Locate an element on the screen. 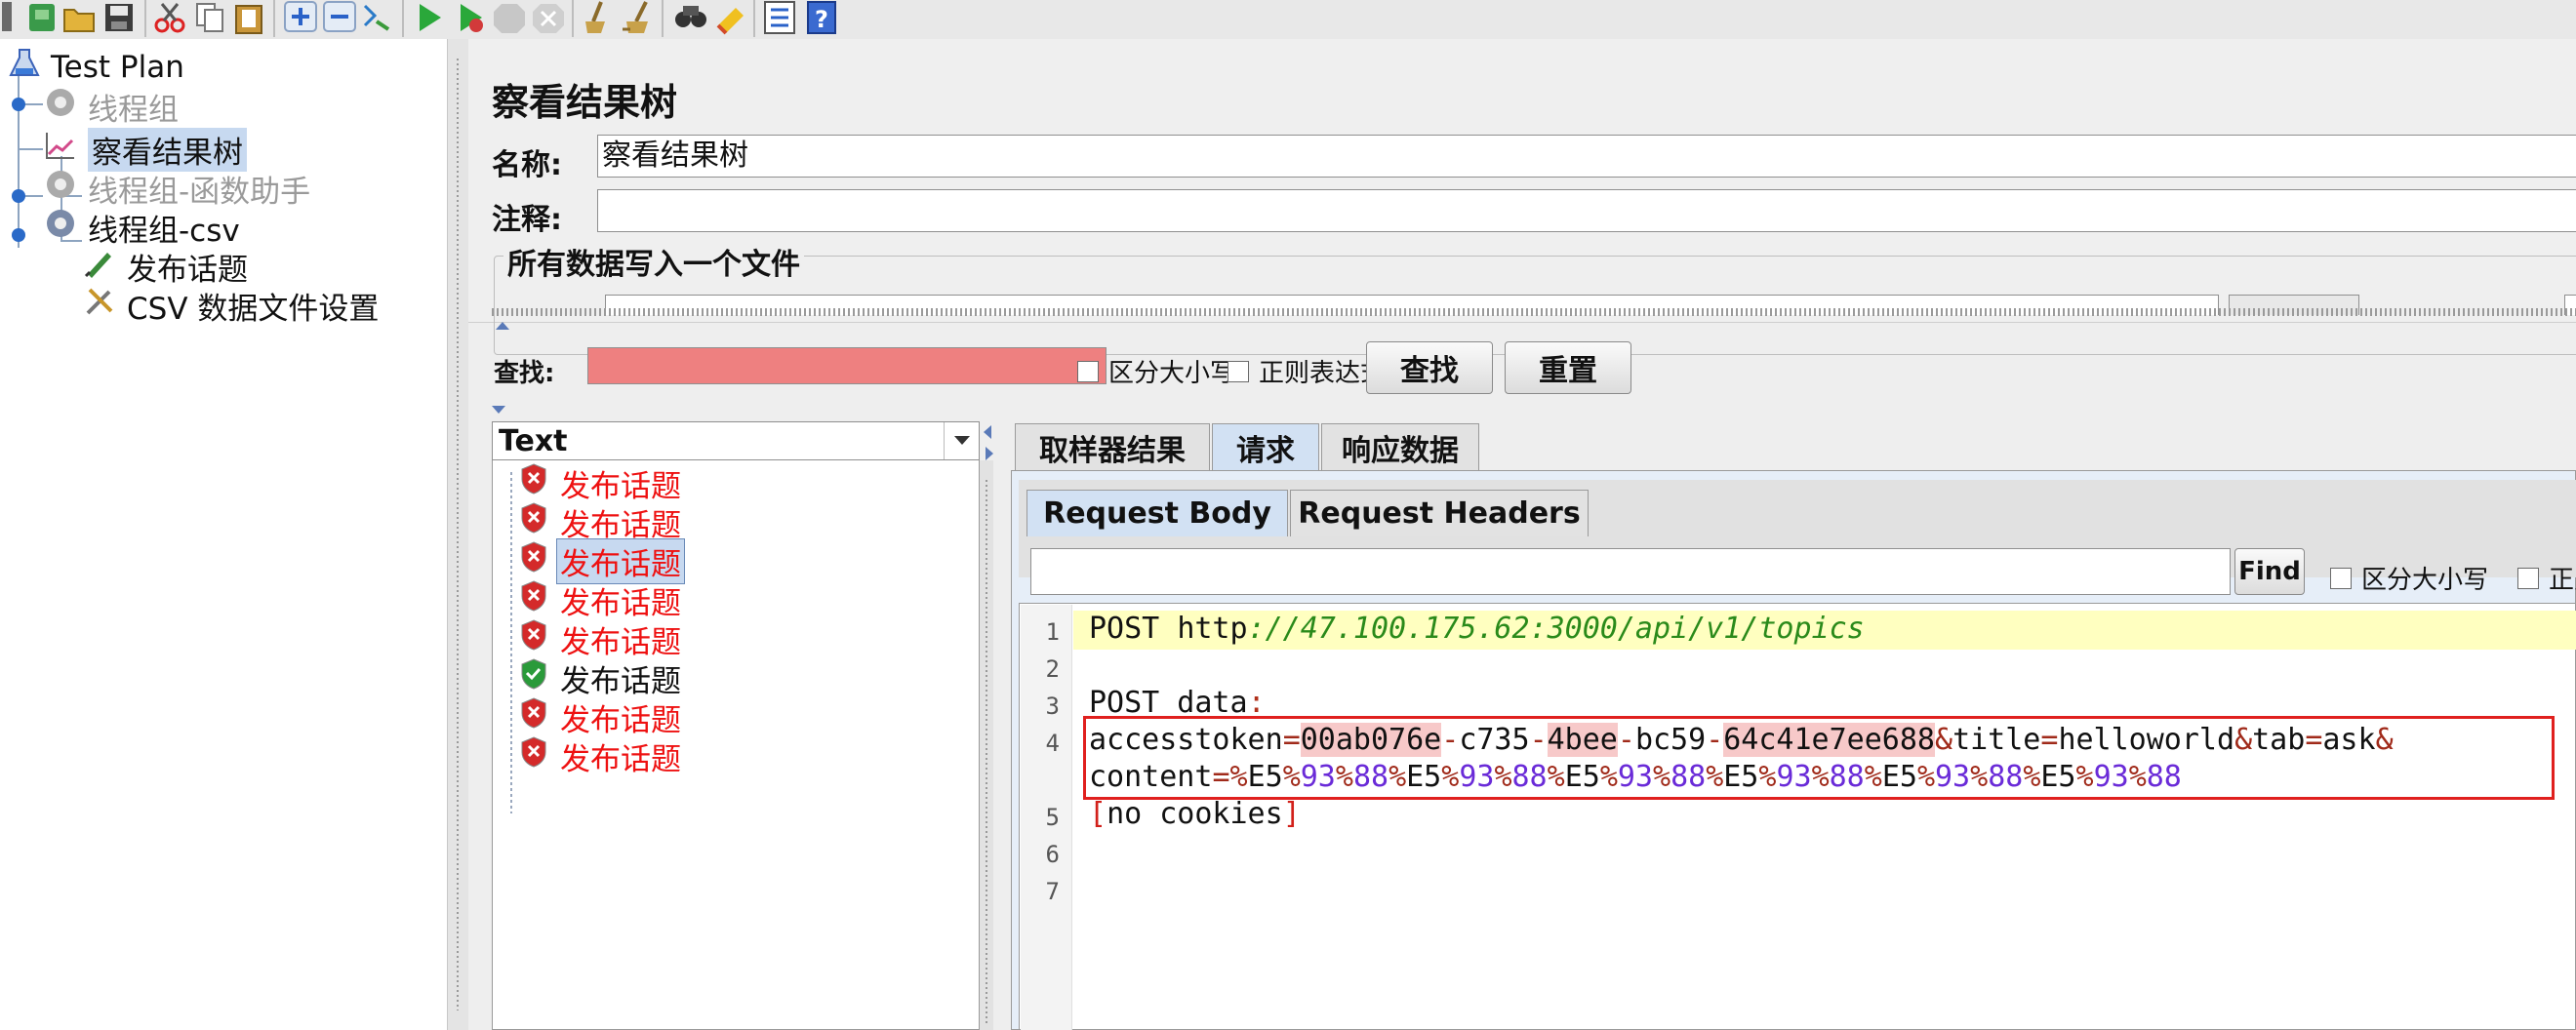  url-path: ://47.100.175.62:3000/api/v1/topics is located at coordinates (1556, 629).